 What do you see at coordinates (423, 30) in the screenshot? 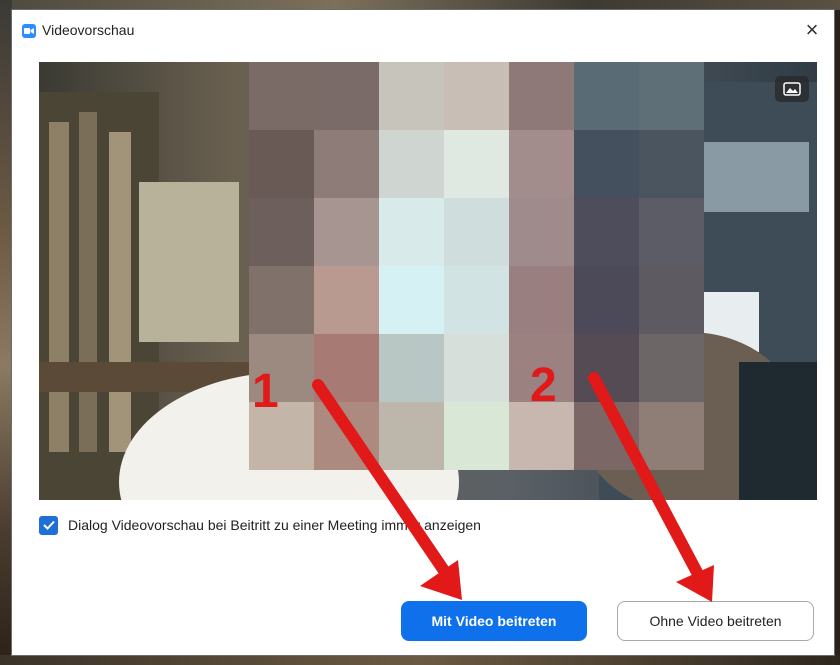
I see `title-bar: Videovorschau ×` at bounding box center [423, 30].